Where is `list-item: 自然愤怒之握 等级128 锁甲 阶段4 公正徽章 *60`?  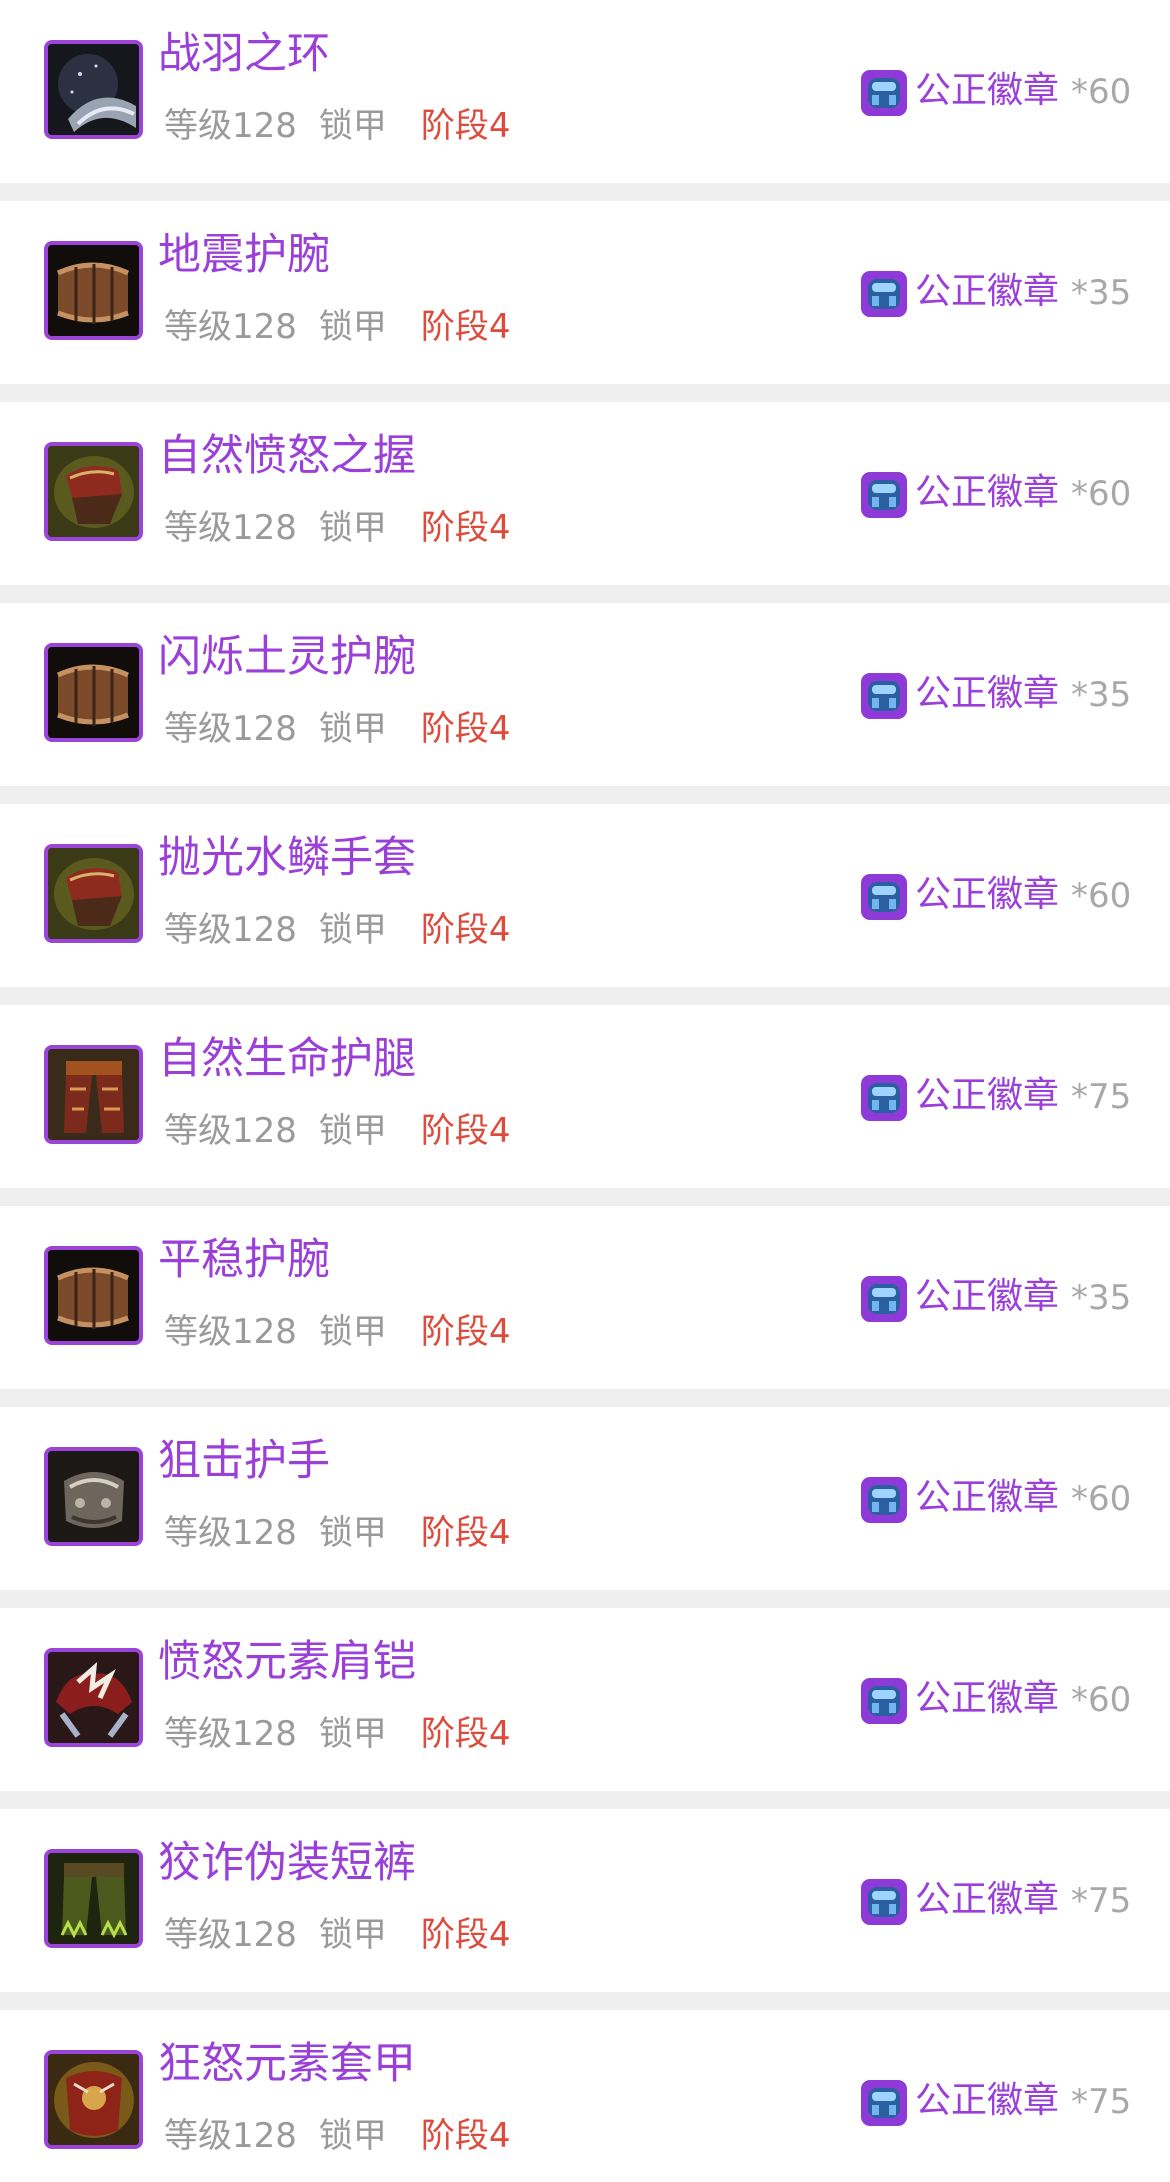 list-item: 自然愤怒之握 等级128 锁甲 阶段4 公正徽章 *60 is located at coordinates (585, 493).